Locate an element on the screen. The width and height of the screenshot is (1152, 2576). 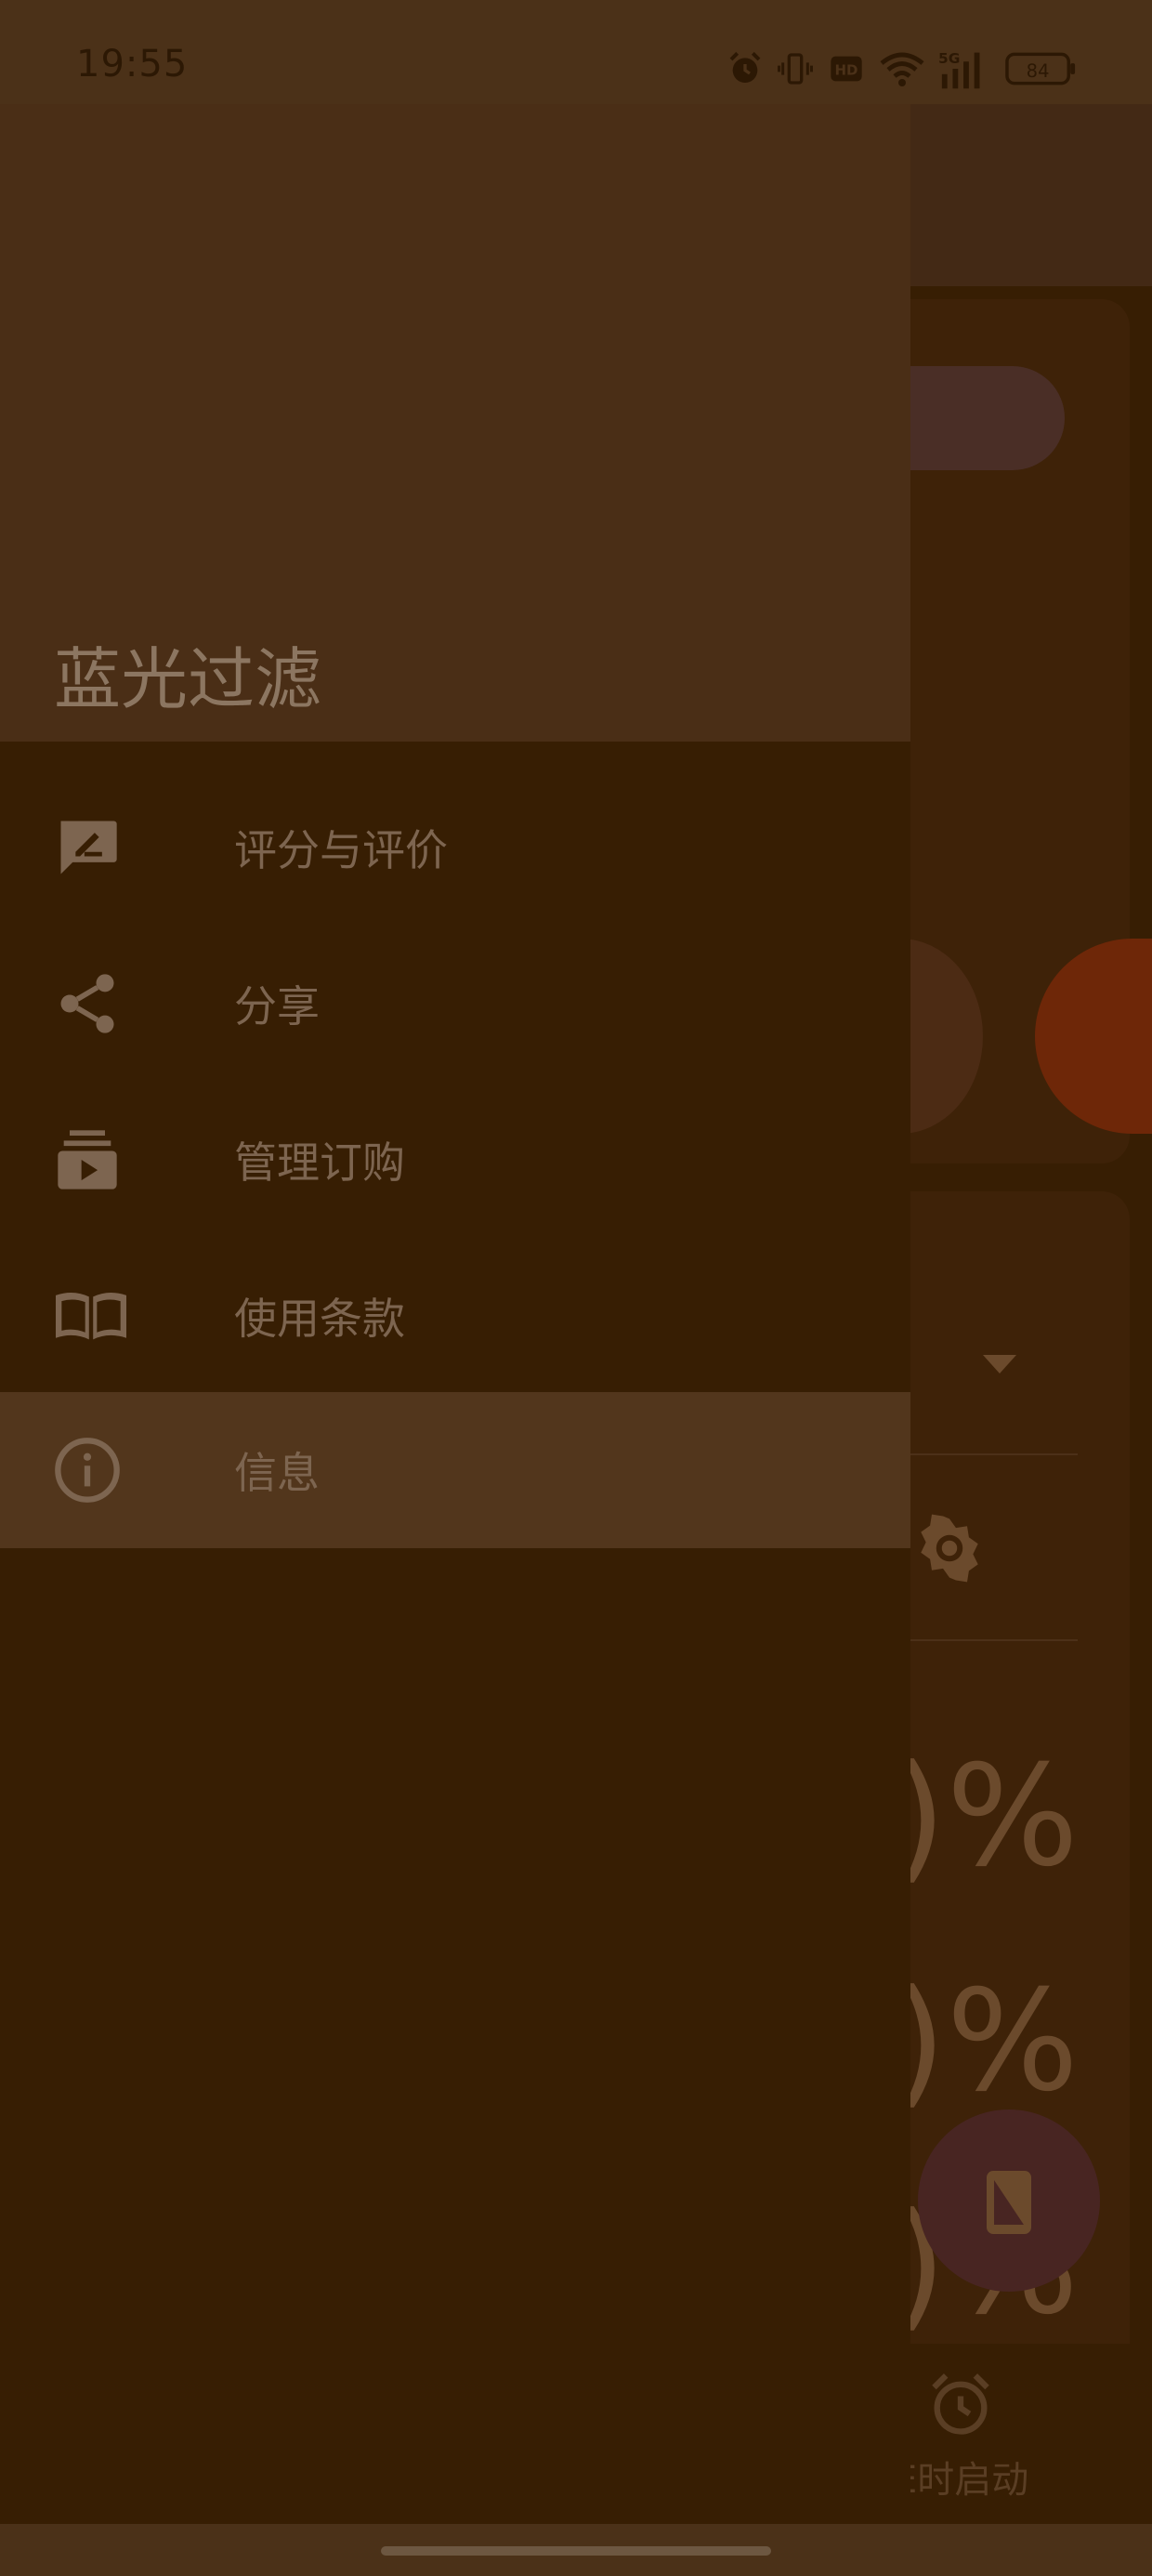
wifi-icon is located at coordinates (902, 69).